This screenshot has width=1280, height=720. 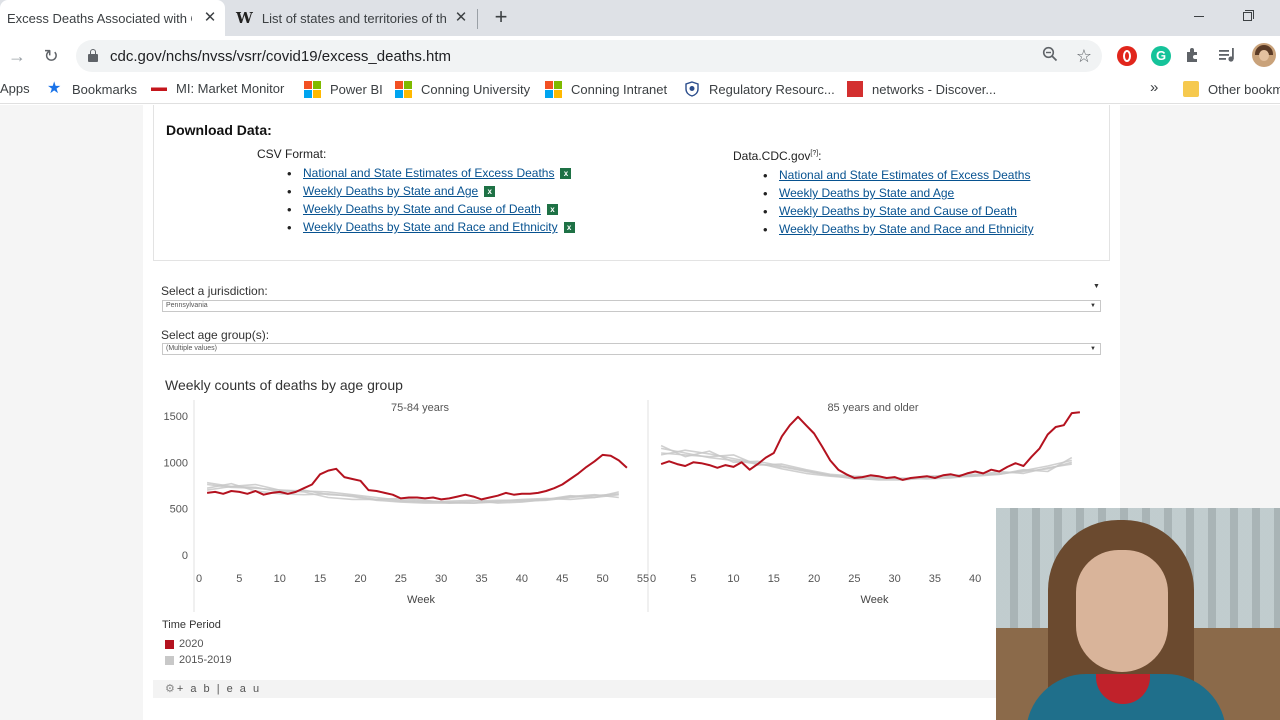 I want to click on tableau-footer: ⚙+ a b | e a u, so click(x=631, y=689).